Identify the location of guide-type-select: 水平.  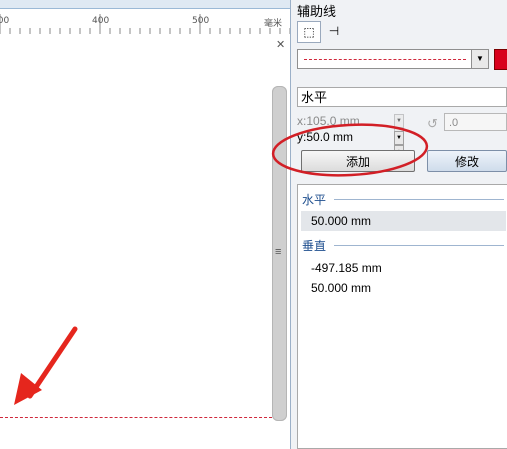
(402, 97).